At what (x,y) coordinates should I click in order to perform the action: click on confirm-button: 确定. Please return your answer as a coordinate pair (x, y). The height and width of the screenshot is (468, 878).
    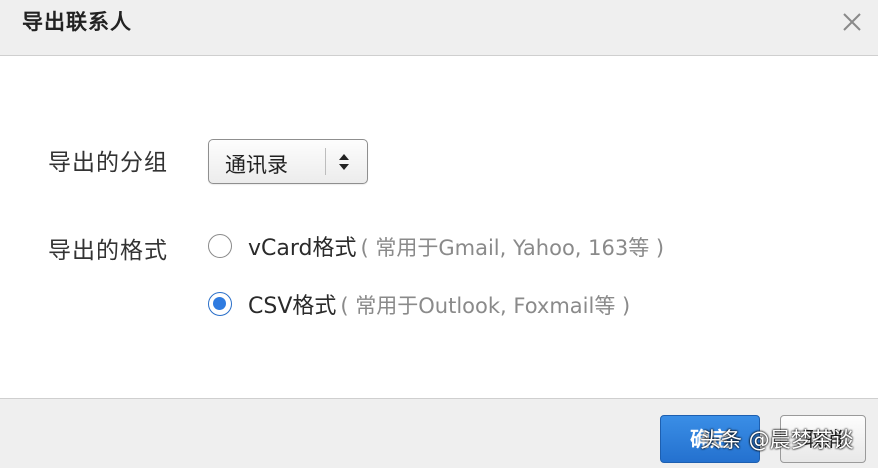
    Looking at the image, I should click on (710, 439).